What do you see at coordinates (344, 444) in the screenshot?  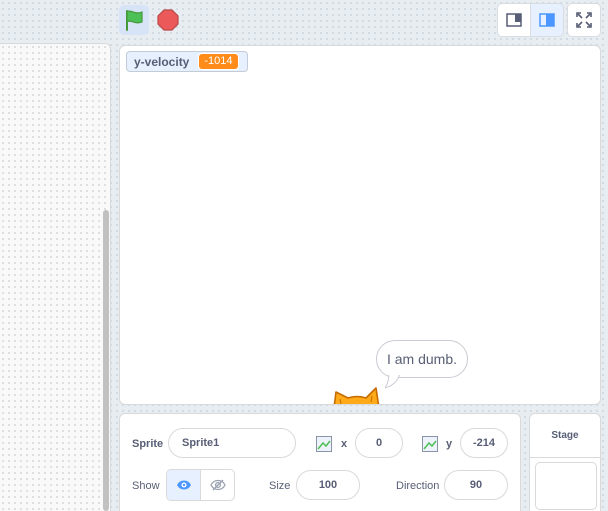 I see `x-label: x` at bounding box center [344, 444].